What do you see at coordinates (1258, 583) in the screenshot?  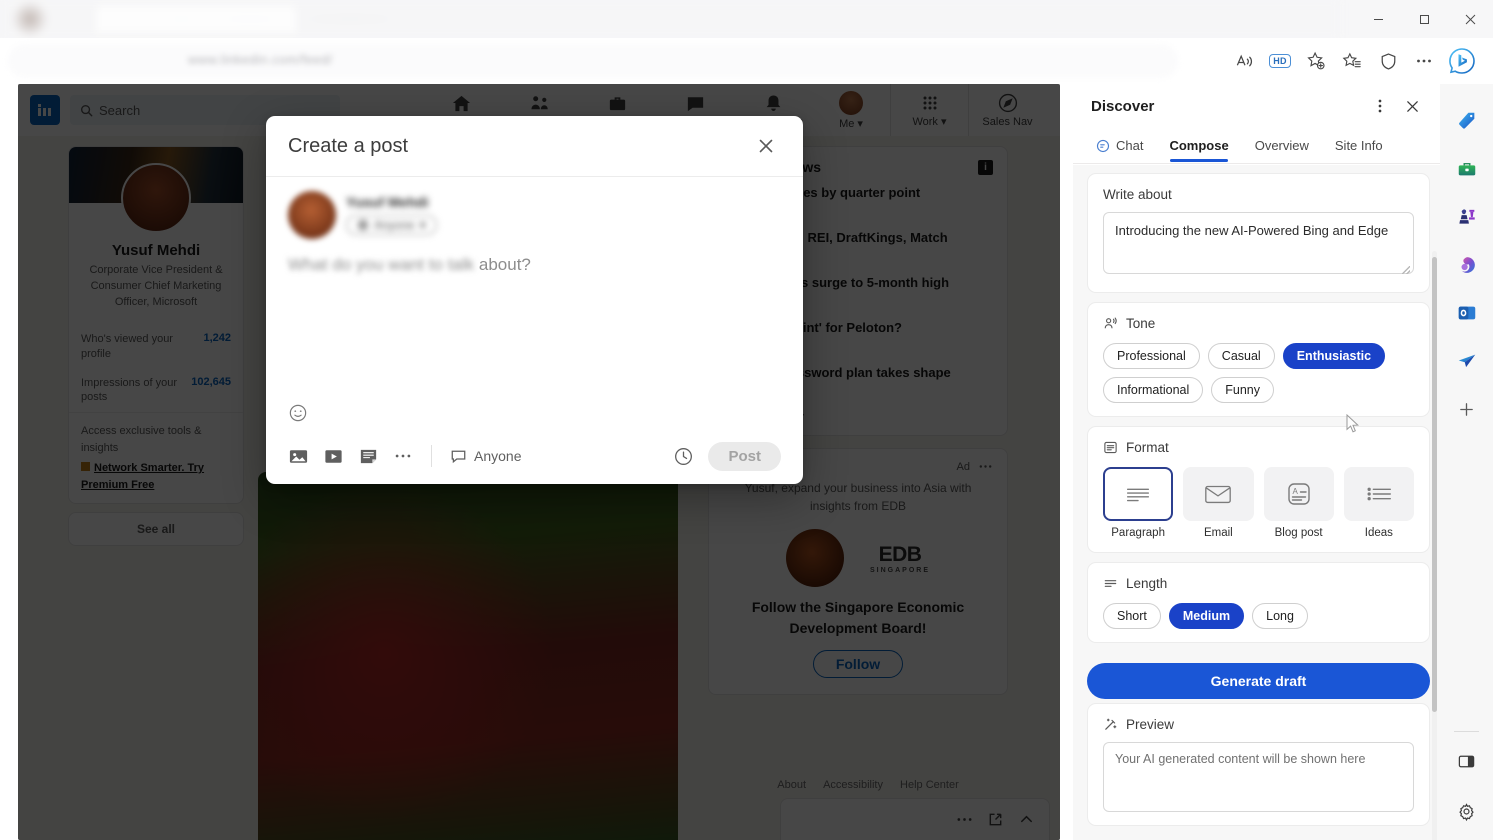 I see `length-header: Length` at bounding box center [1258, 583].